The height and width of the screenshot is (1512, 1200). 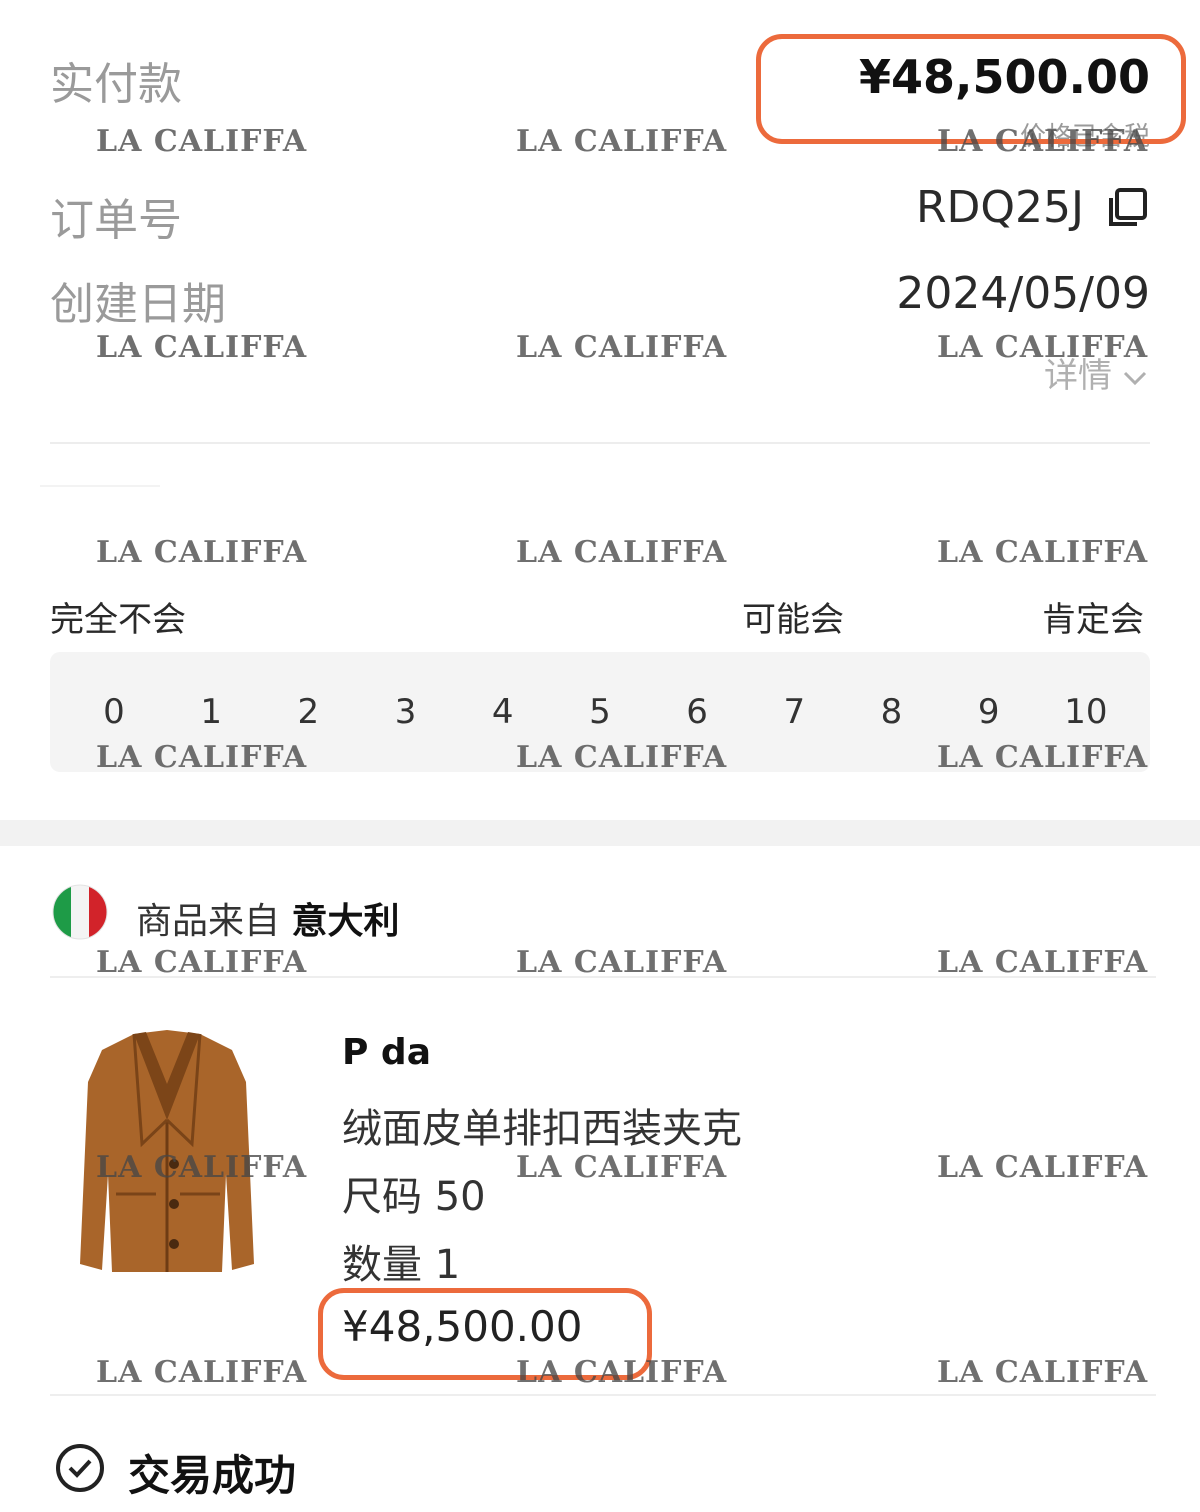 What do you see at coordinates (208, 921) in the screenshot?
I see `origin-prefix: 商品来自` at bounding box center [208, 921].